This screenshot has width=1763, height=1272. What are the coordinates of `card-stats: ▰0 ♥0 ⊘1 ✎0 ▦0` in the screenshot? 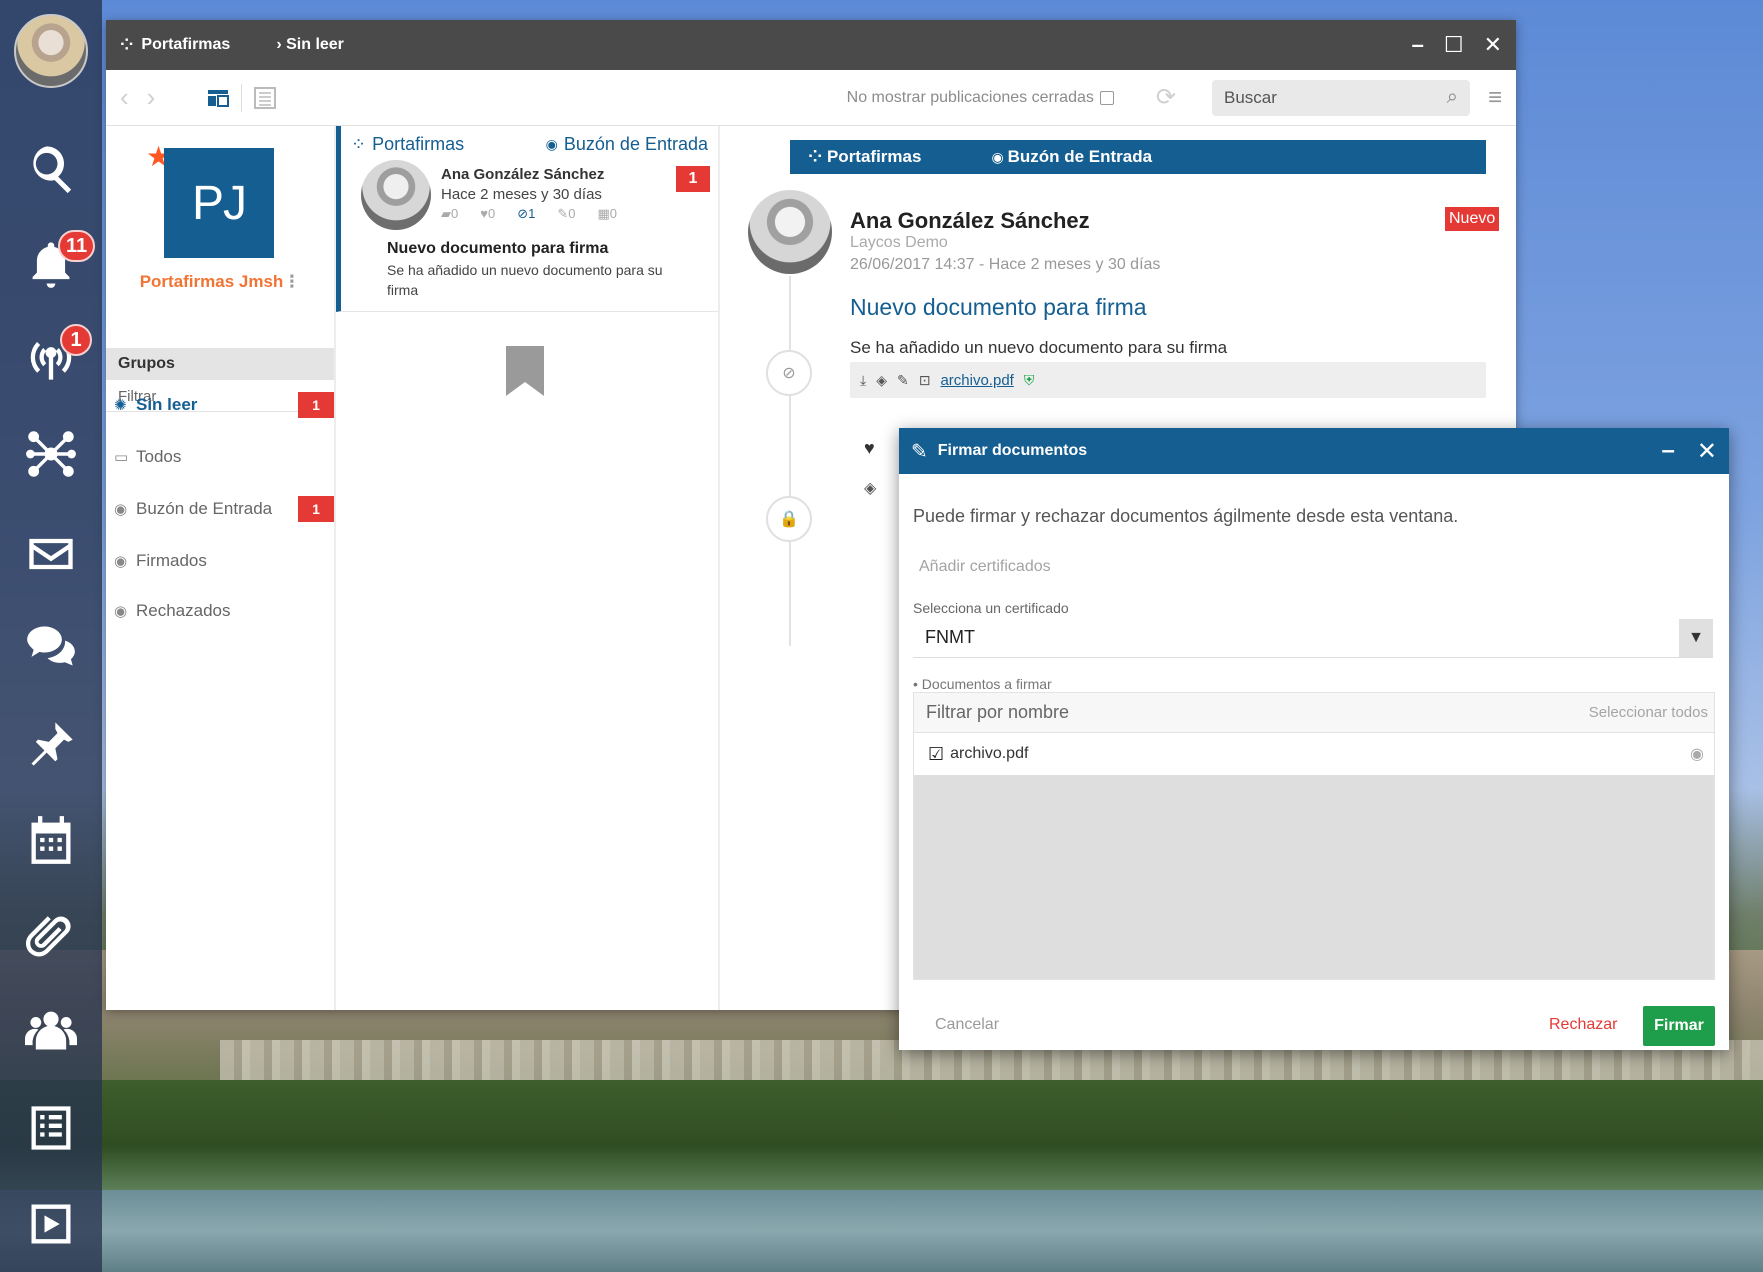 It's located at (529, 214).